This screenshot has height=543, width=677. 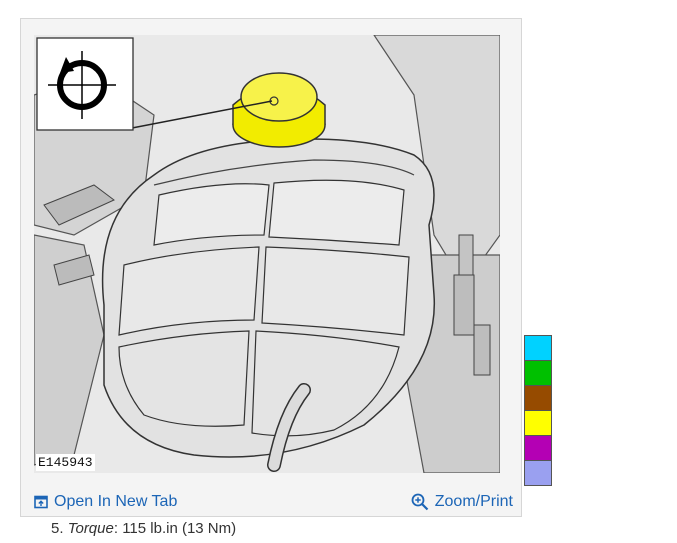 What do you see at coordinates (41, 502) in the screenshot?
I see `open-new-tab-icon` at bounding box center [41, 502].